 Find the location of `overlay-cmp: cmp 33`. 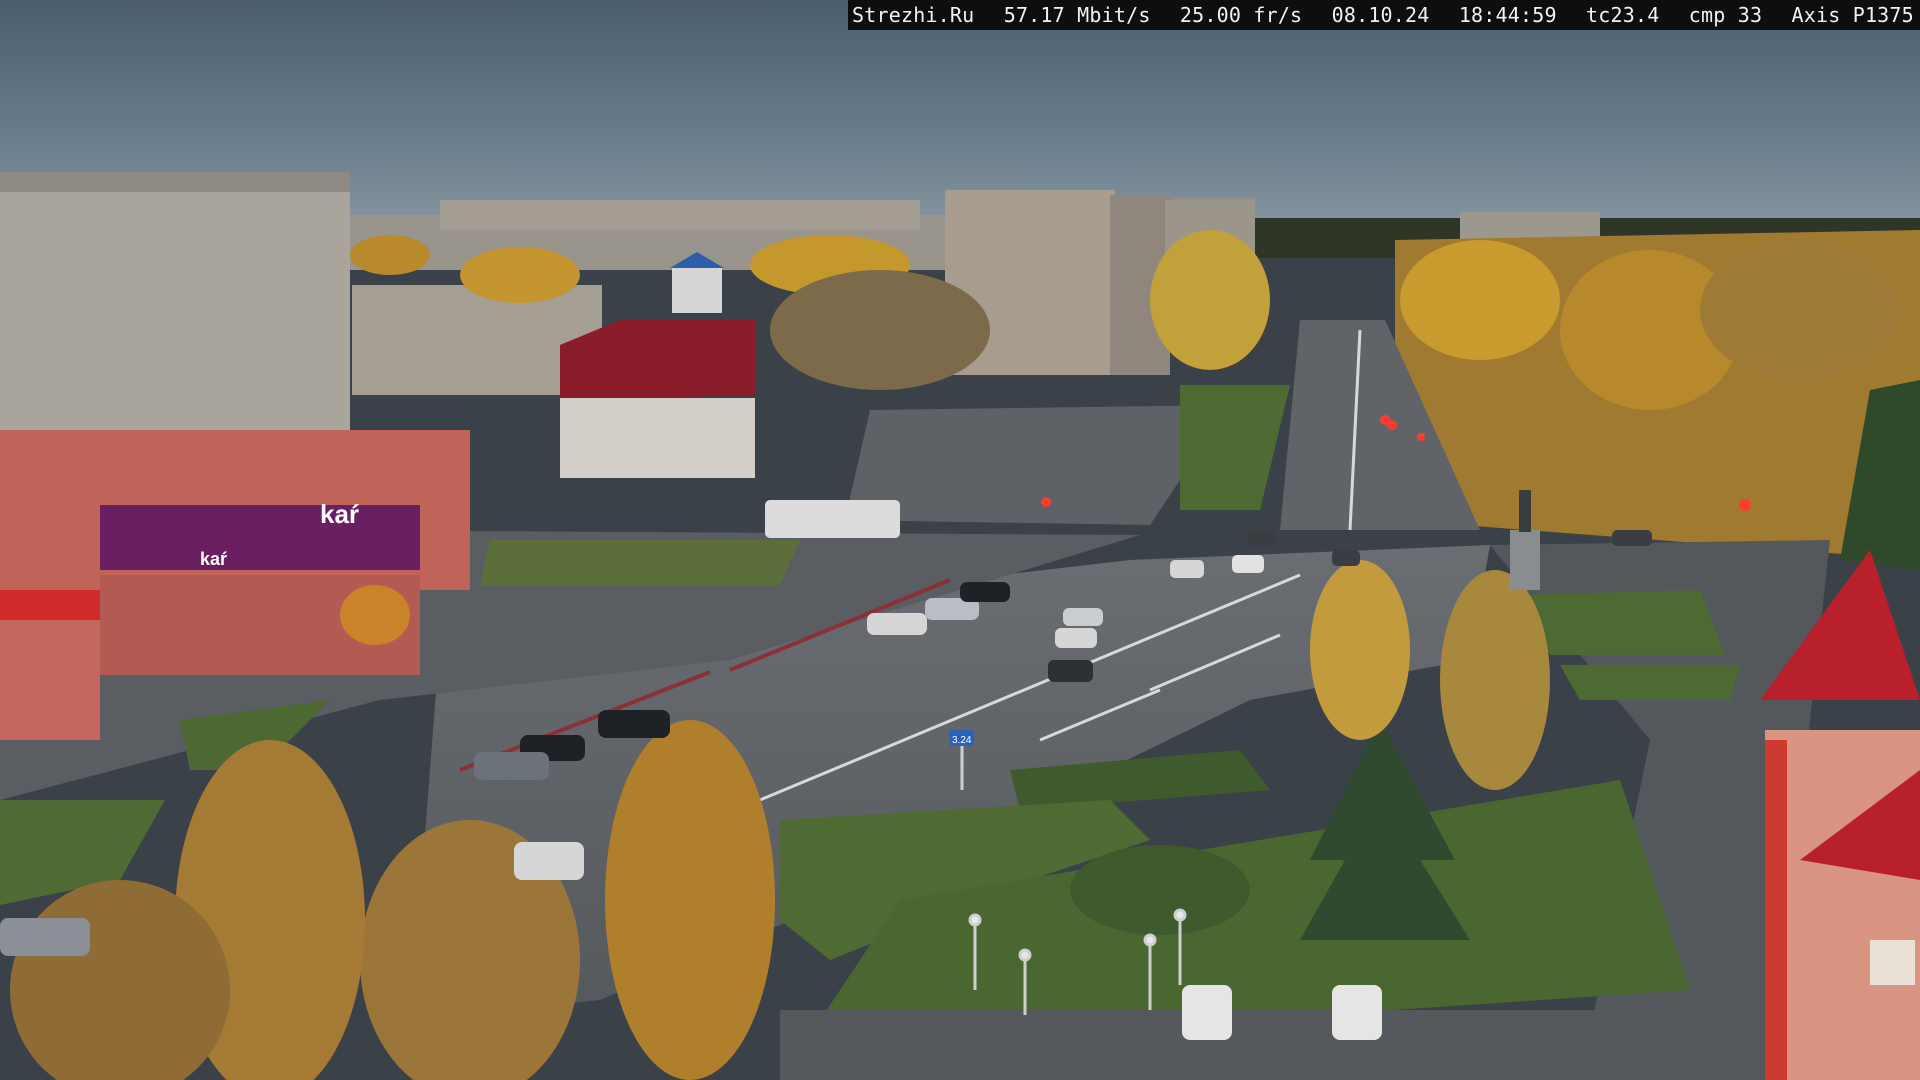

overlay-cmp: cmp 33 is located at coordinates (1725, 15).